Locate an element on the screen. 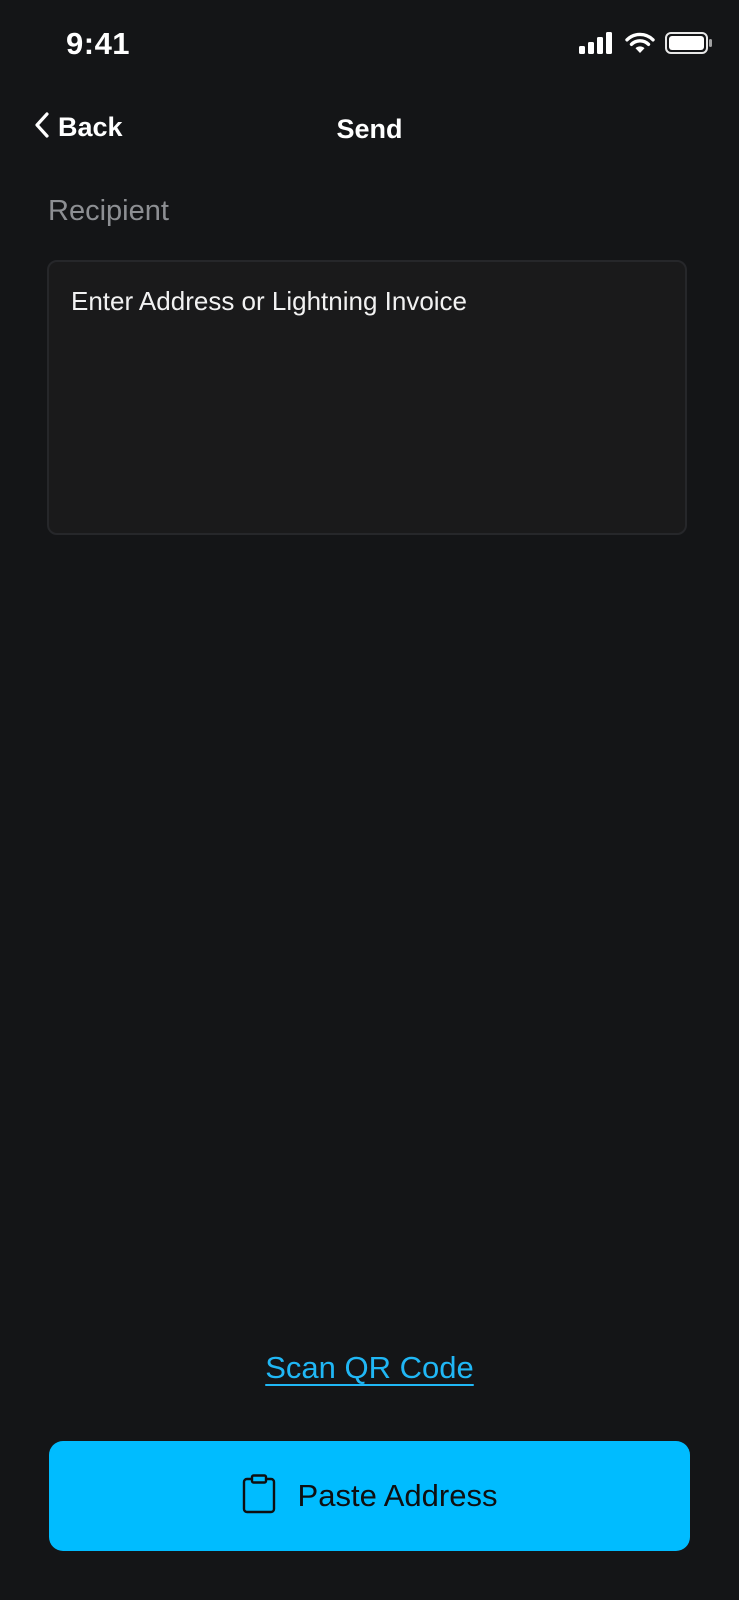 This screenshot has height=1600, width=739. recipient-field-container is located at coordinates (367, 397).